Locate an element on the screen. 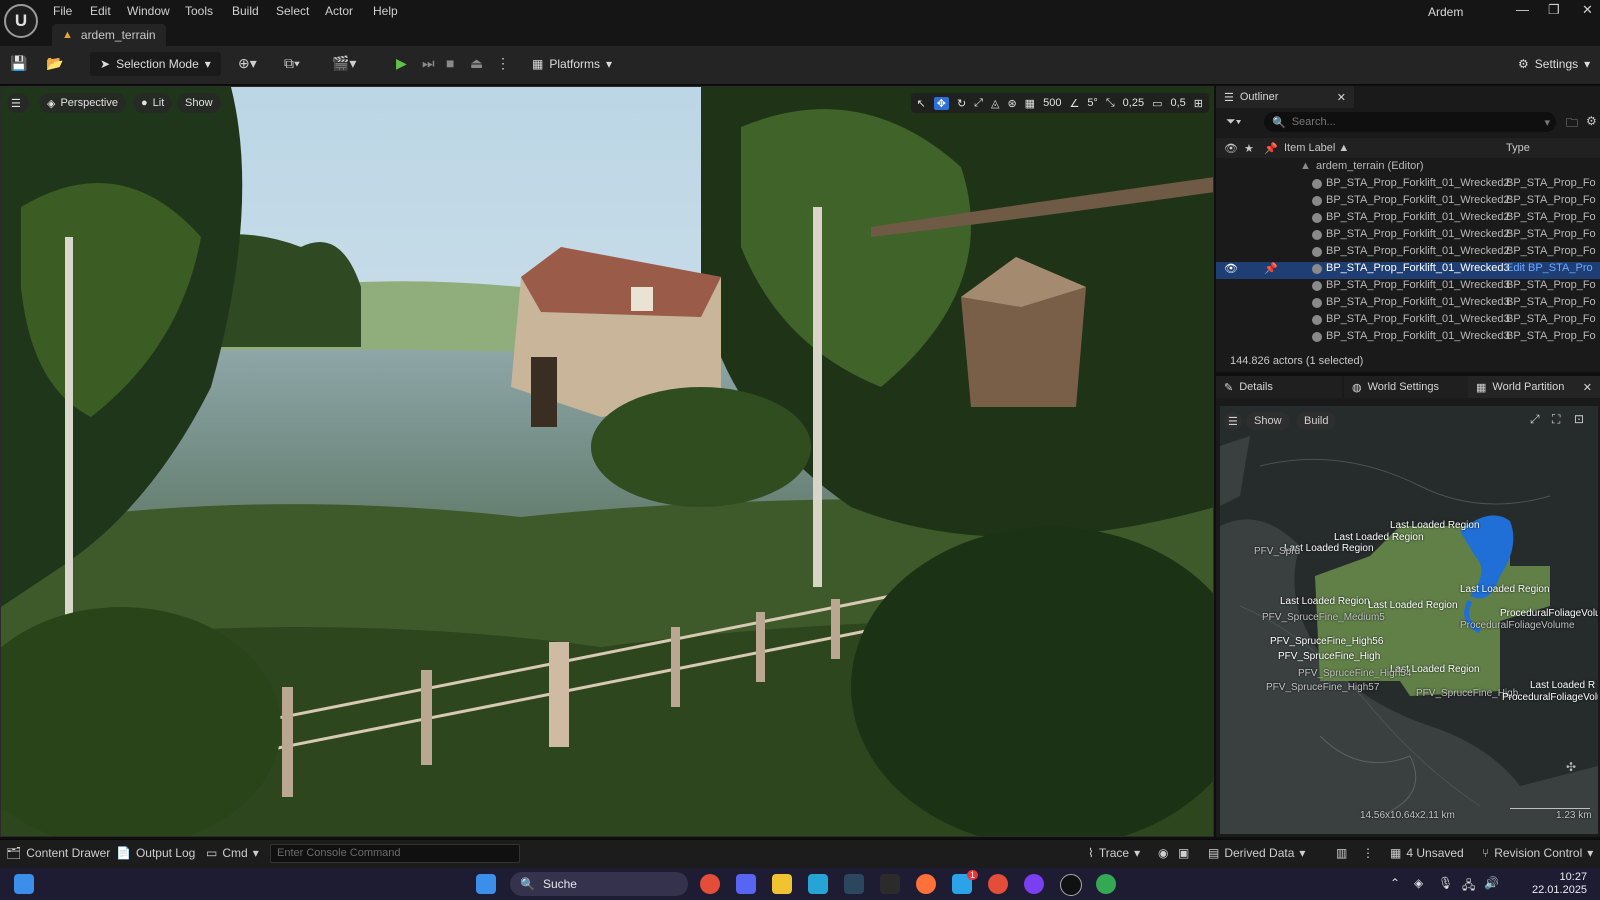  add-folder-icon: 🗀 is located at coordinates (1572, 124).